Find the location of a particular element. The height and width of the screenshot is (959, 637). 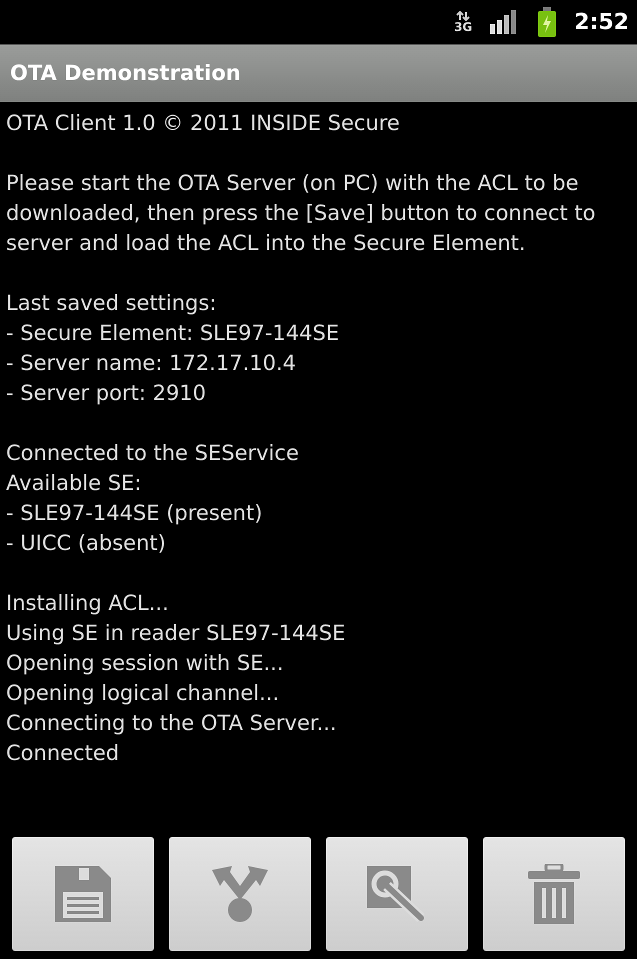

download-button is located at coordinates (240, 894).